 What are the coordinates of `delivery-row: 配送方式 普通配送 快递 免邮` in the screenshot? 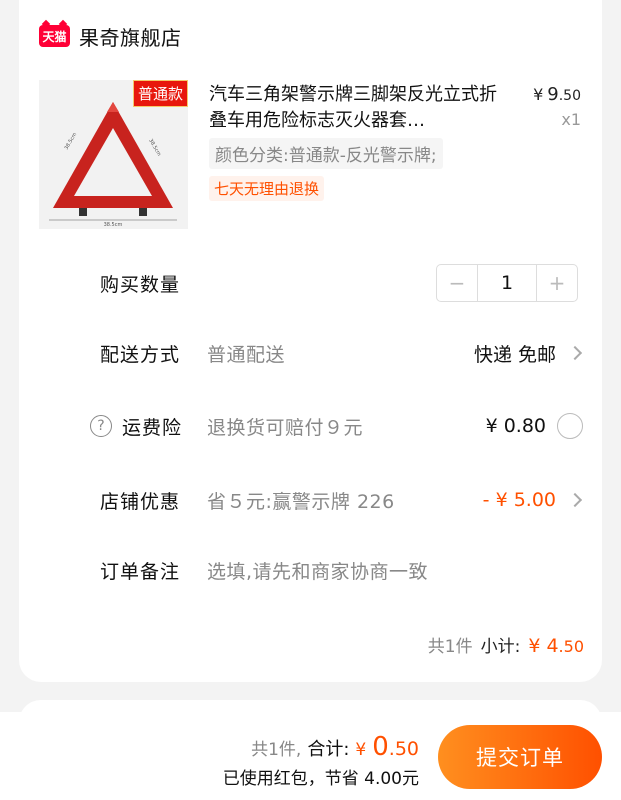 It's located at (310, 353).